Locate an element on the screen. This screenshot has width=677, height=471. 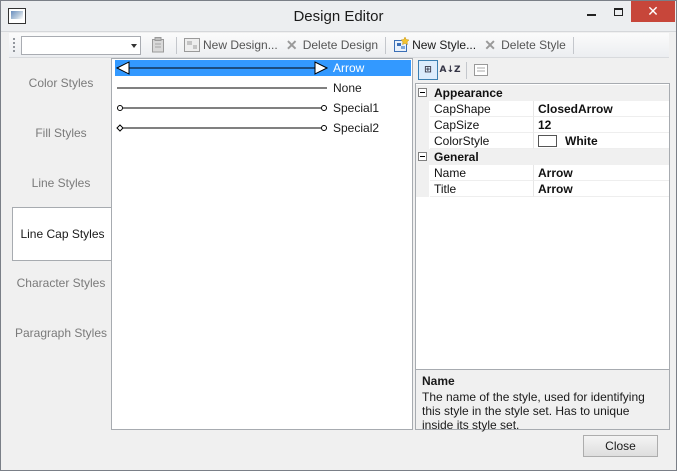
clipboard-icon is located at coordinates (158, 45).